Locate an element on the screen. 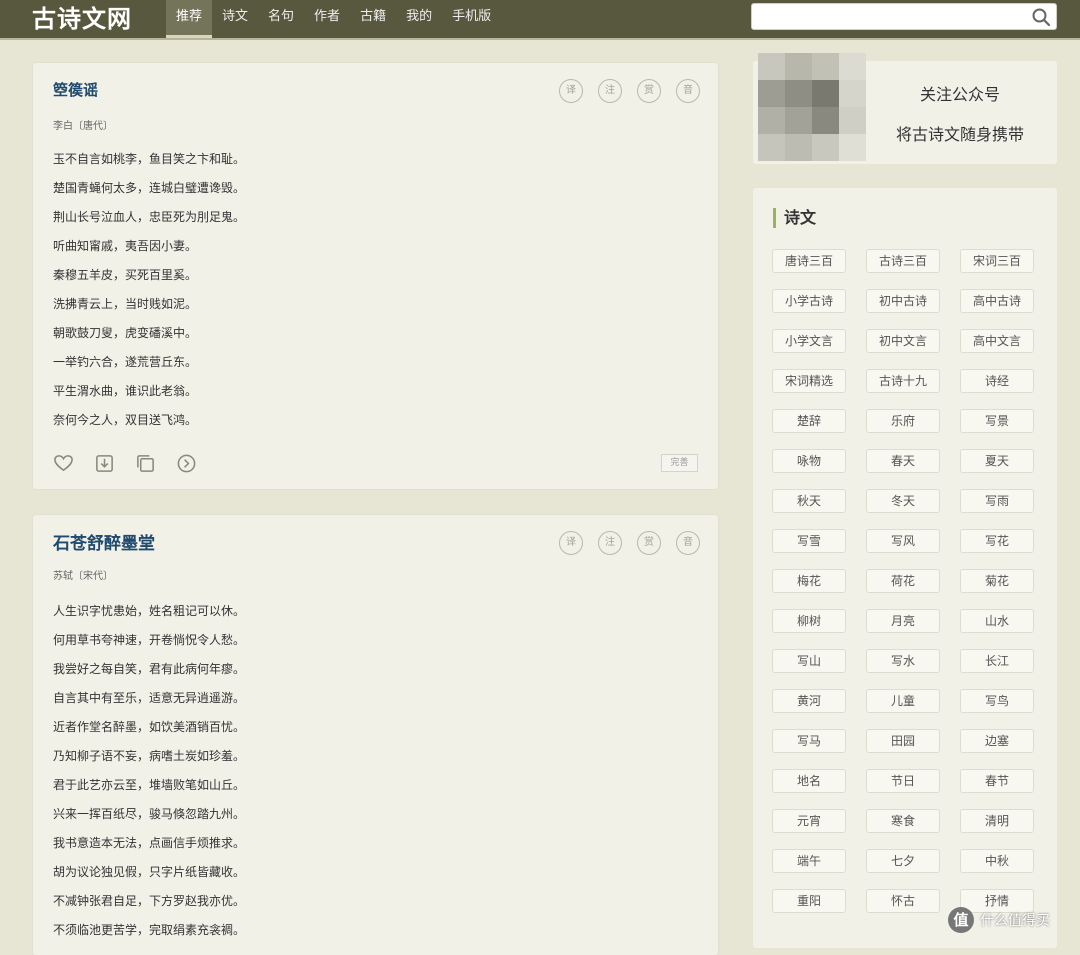  main-nav: 推荐 诗文 名句 作者 古籍 我的 手机版 is located at coordinates (333, 19).